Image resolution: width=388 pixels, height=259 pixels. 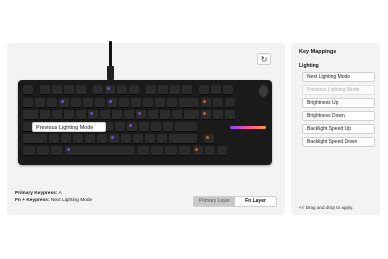 What do you see at coordinates (338, 116) in the screenshot?
I see `mapping-brightness-down: Brightness Down` at bounding box center [338, 116].